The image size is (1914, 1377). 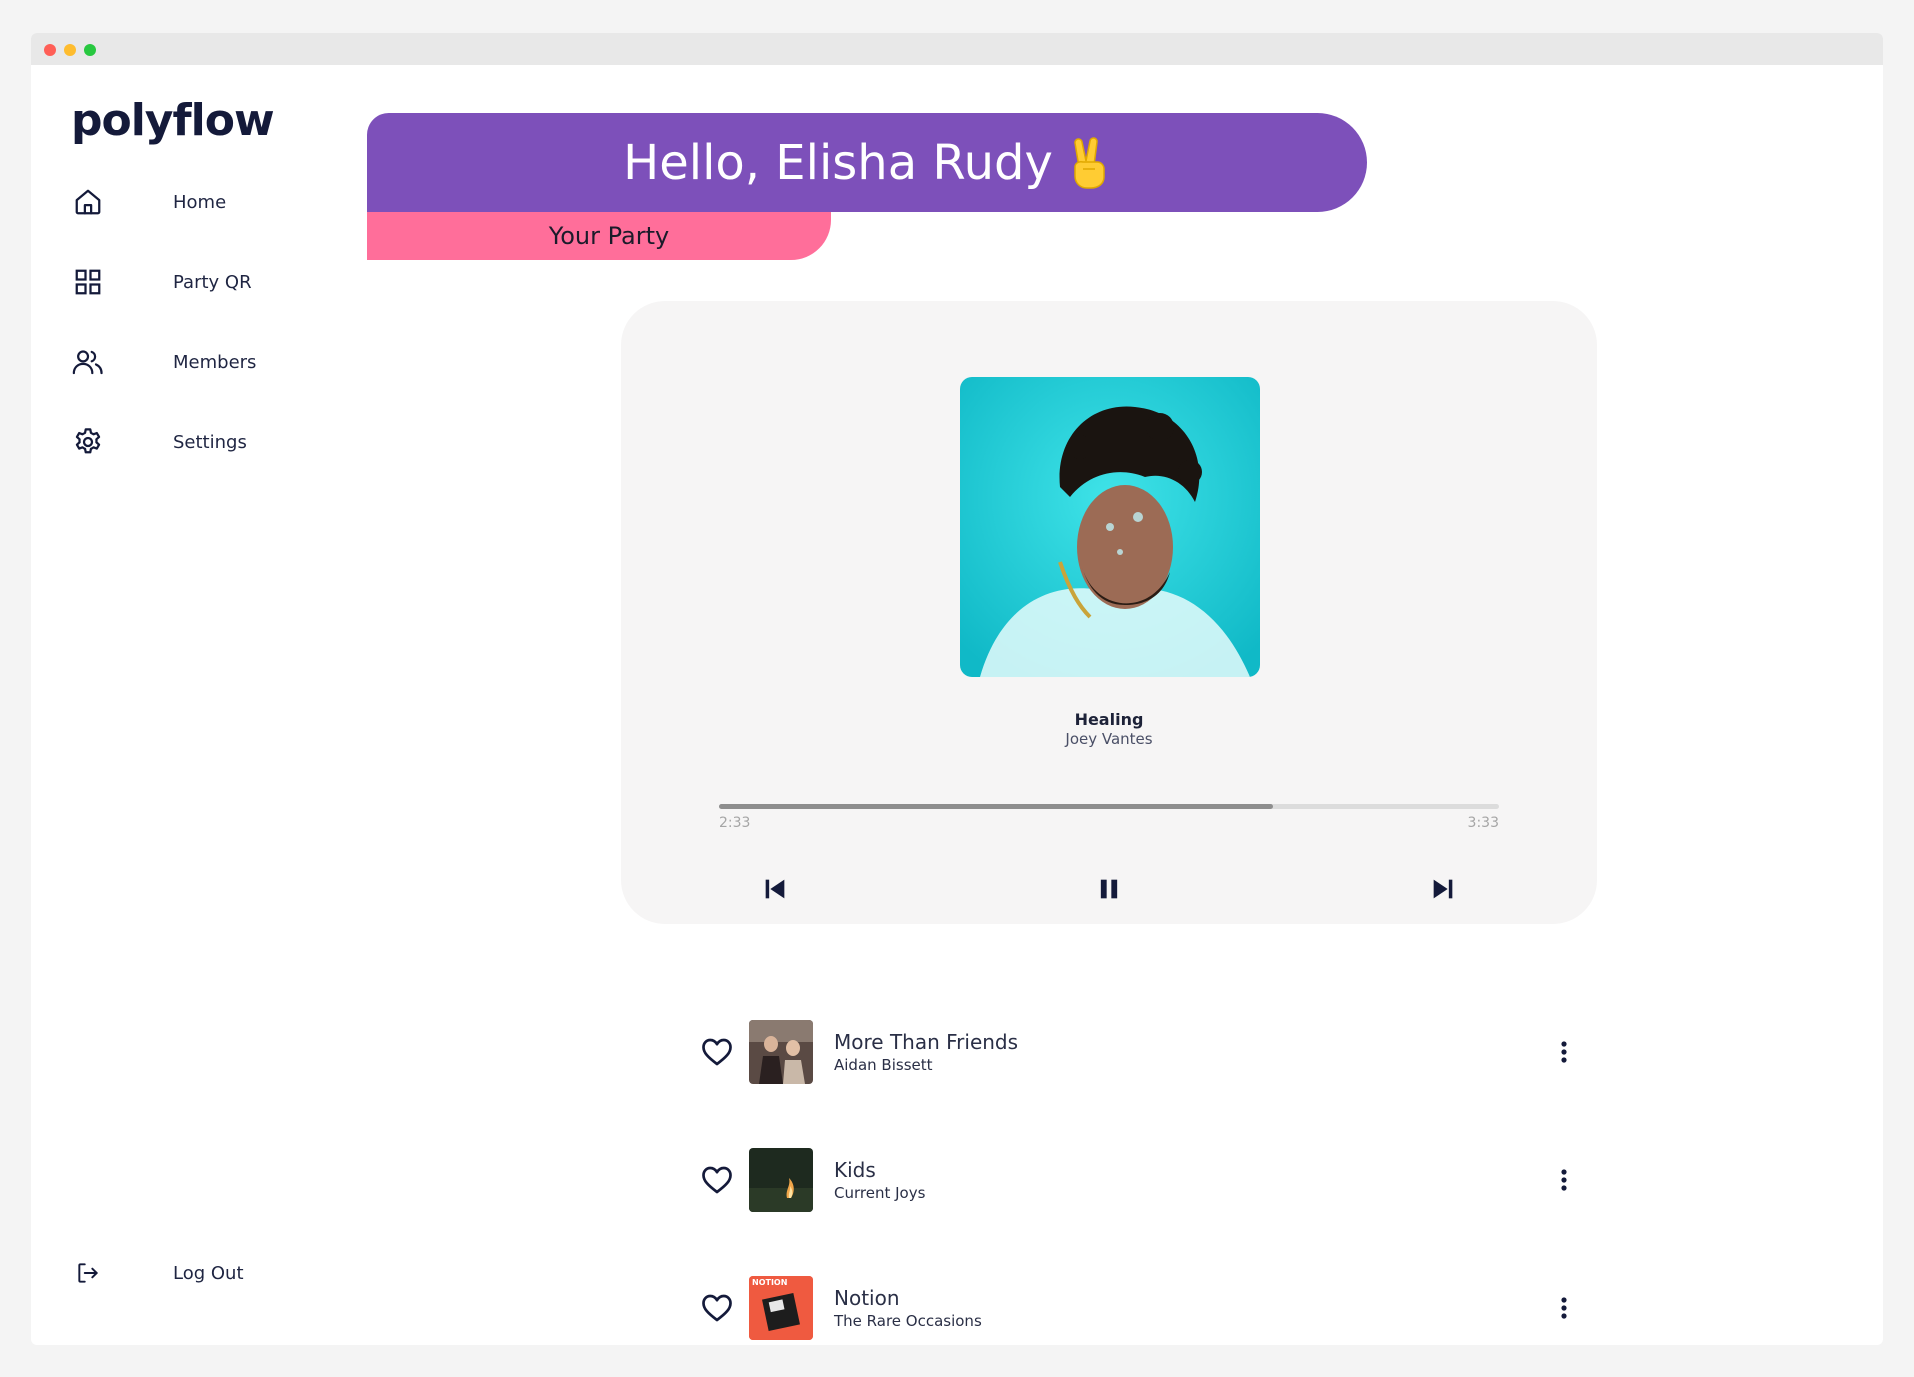 I want to click on track-artist: Current Joys, so click(x=880, y=1193).